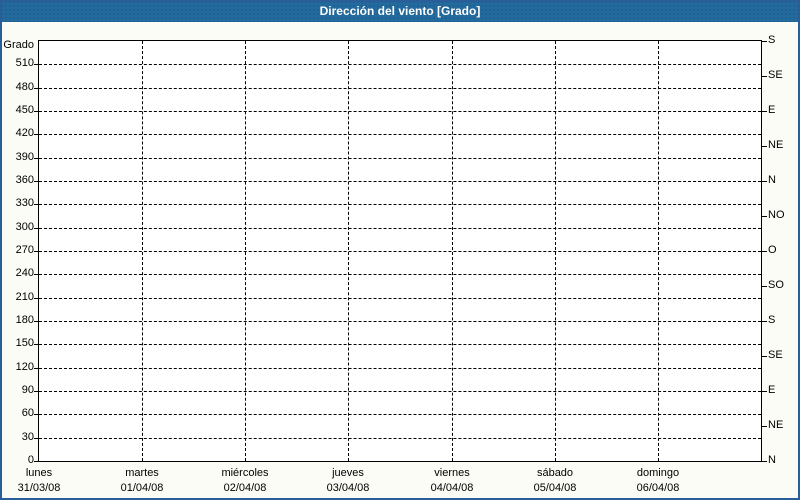 The width and height of the screenshot is (800, 500). What do you see at coordinates (776, 215) in the screenshot?
I see `right-axis-label-315: NO` at bounding box center [776, 215].